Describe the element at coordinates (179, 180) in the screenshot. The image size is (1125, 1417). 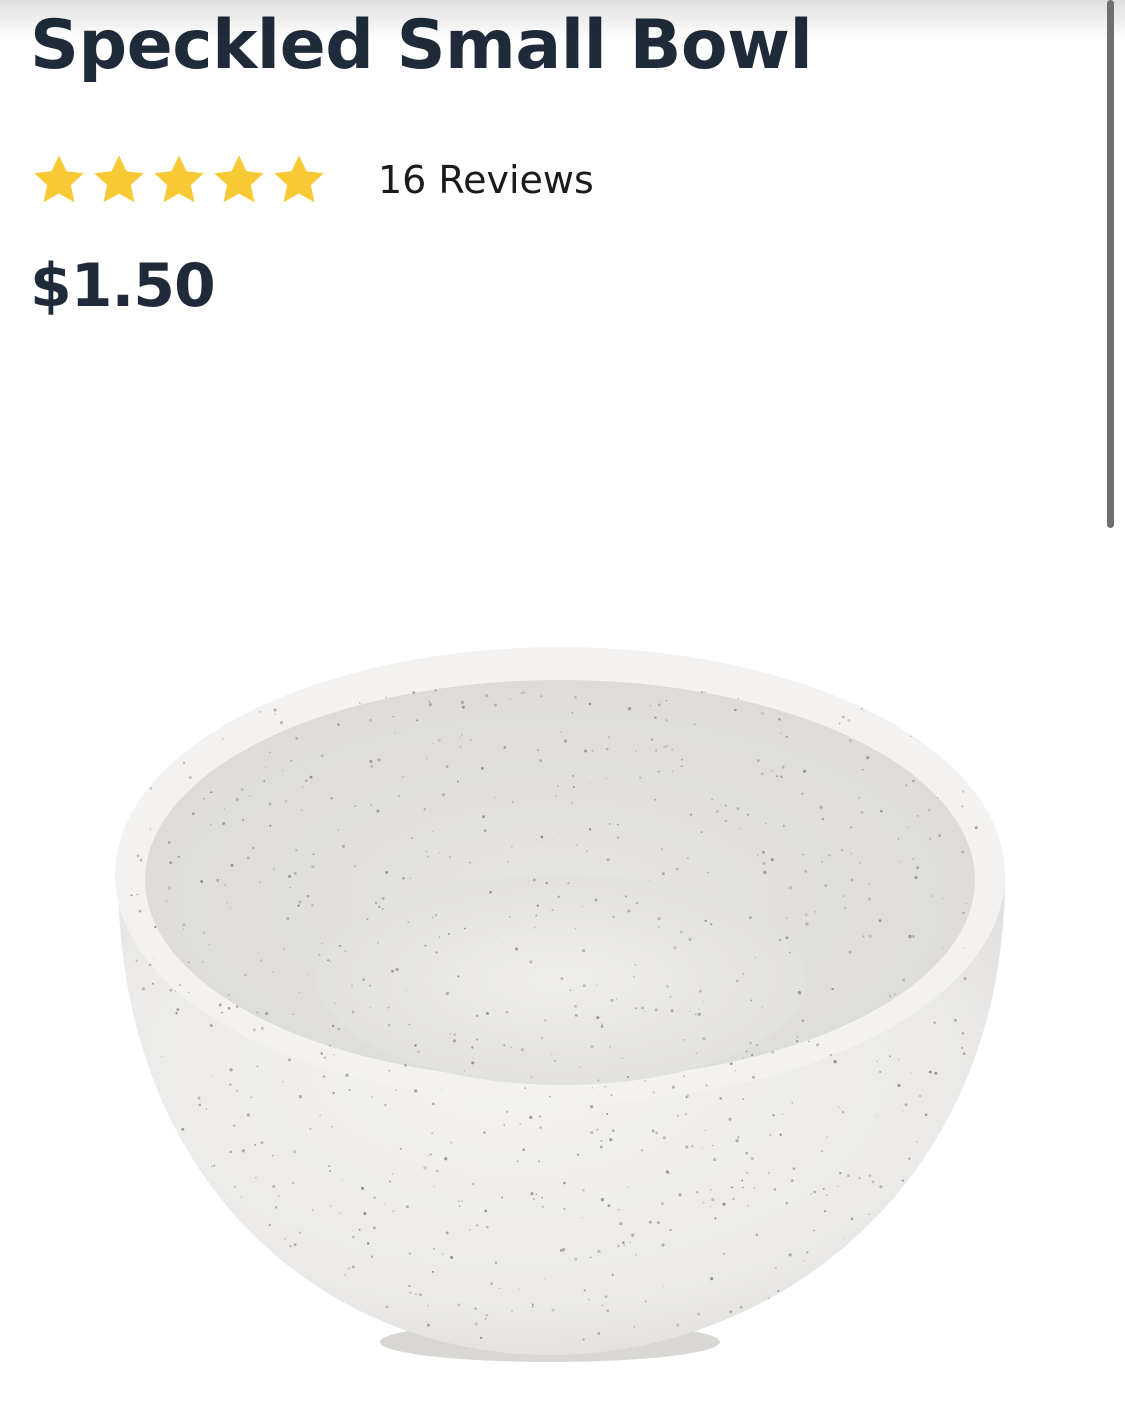
I see `star-rating` at that location.